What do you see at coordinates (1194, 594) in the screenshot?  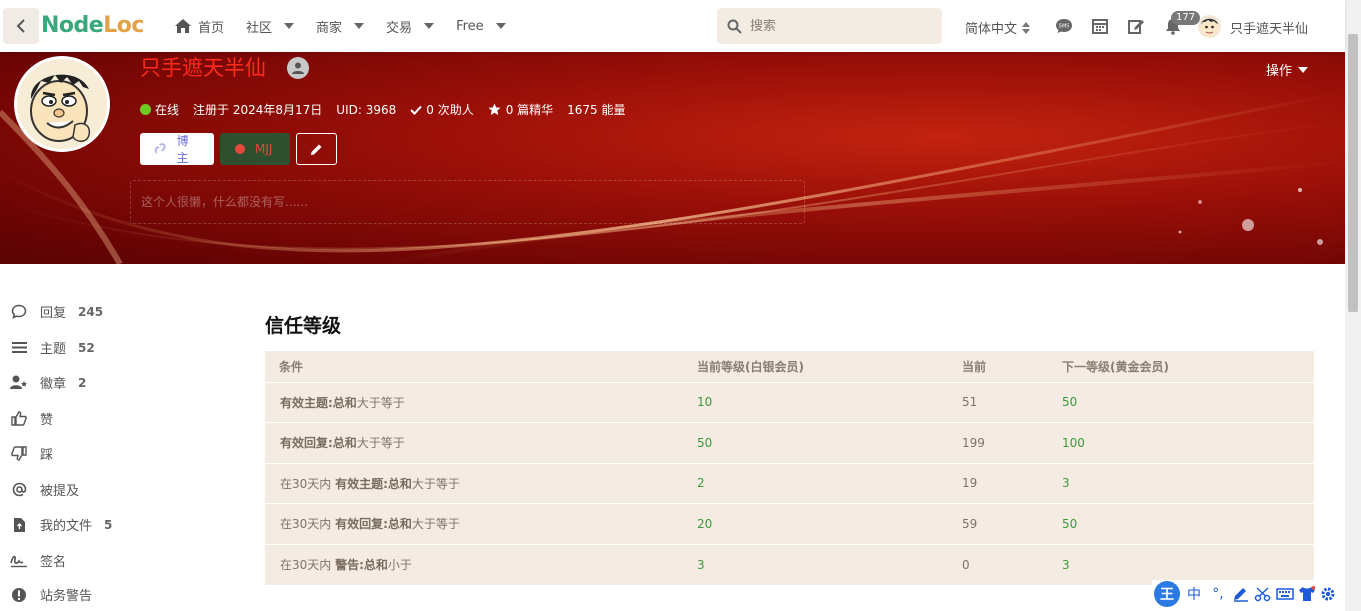 I see `ime-mode-toggle: 中` at bounding box center [1194, 594].